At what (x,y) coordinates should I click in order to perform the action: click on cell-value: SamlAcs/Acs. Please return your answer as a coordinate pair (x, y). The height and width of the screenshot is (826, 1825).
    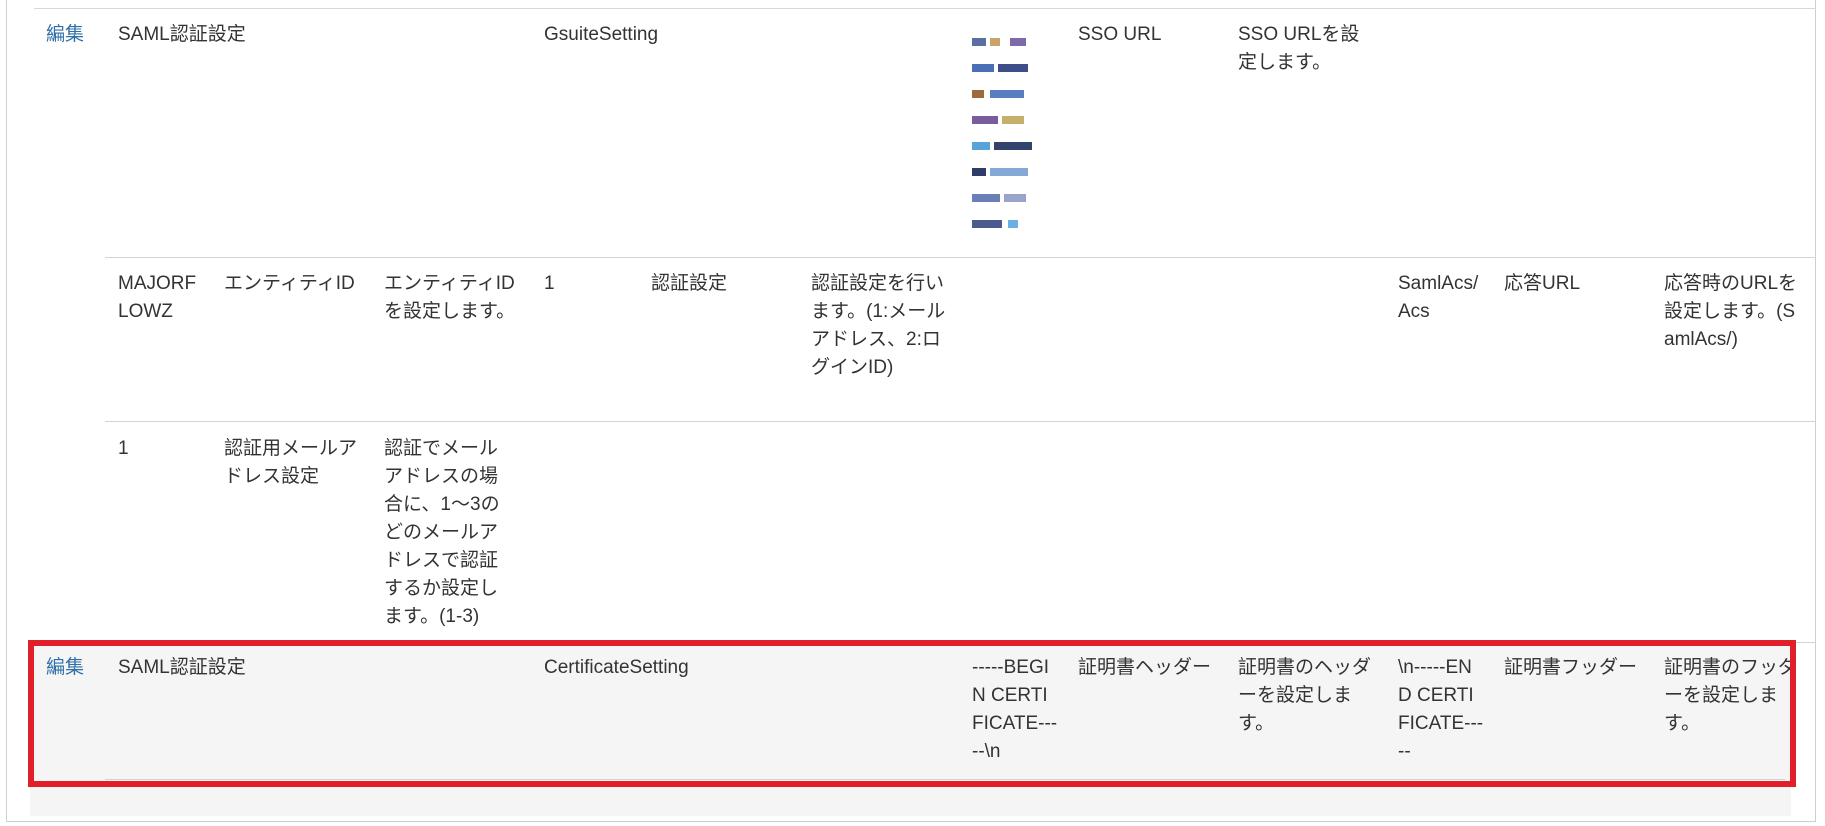
    Looking at the image, I should click on (1438, 297).